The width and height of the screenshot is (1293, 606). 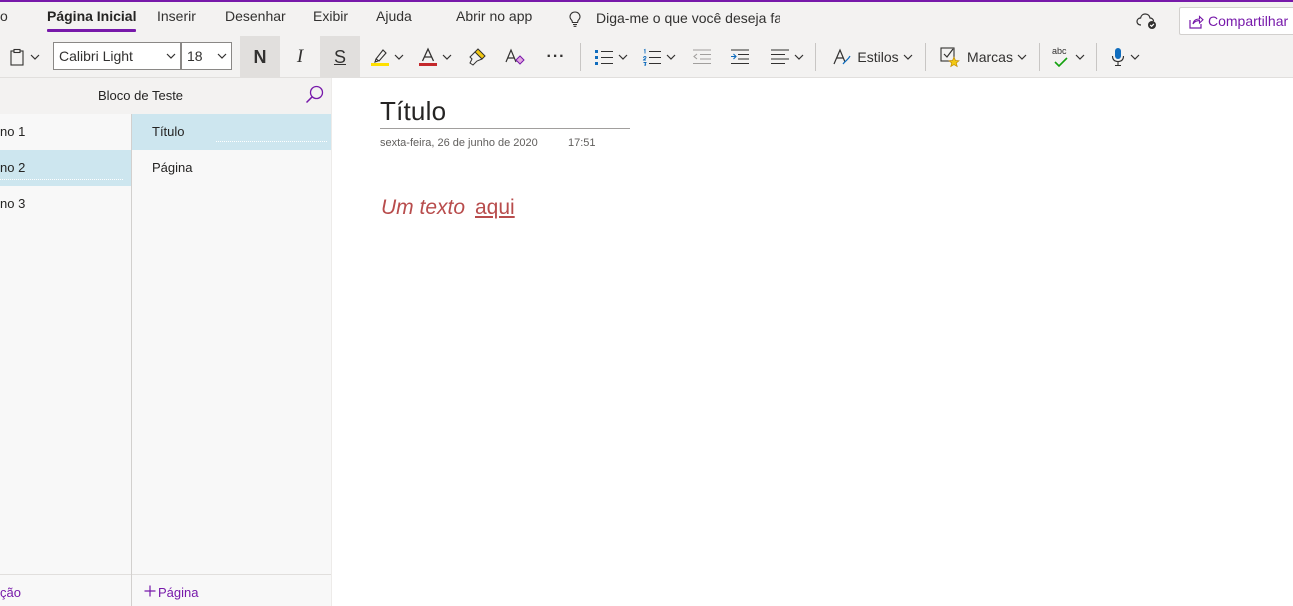 What do you see at coordinates (950, 57) in the screenshot?
I see `tag-checkbox-icon` at bounding box center [950, 57].